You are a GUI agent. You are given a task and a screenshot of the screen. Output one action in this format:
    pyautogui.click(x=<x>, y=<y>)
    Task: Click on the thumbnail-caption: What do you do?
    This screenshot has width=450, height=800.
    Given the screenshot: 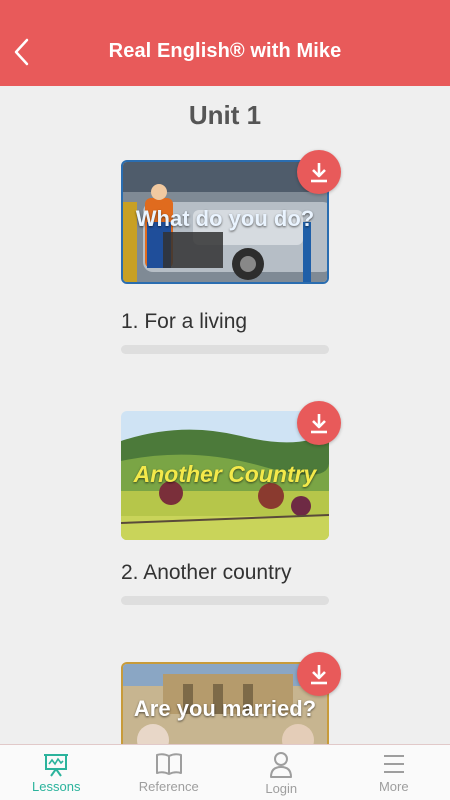 What is the action you would take?
    pyautogui.click(x=225, y=218)
    